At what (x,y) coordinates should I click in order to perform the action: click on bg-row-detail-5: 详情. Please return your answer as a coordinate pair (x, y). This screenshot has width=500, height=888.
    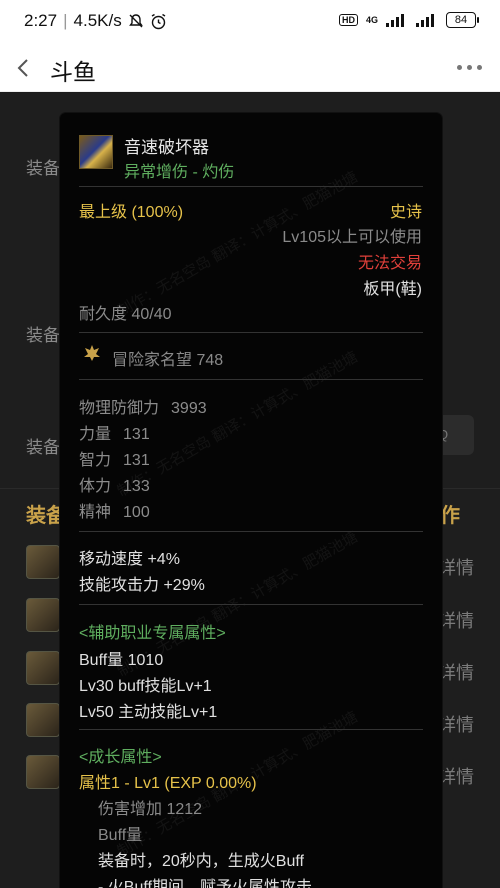
    Looking at the image, I should click on (456, 776).